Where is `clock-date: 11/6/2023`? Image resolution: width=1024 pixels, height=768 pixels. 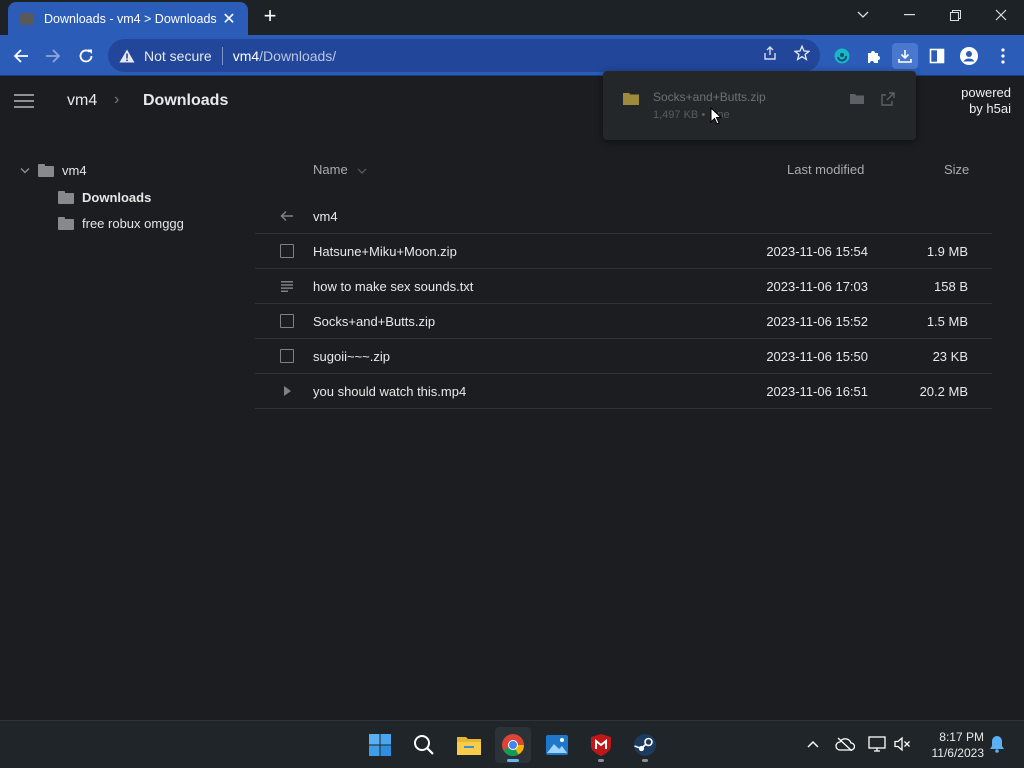
clock-date: 11/6/2023 is located at coordinates (958, 753).